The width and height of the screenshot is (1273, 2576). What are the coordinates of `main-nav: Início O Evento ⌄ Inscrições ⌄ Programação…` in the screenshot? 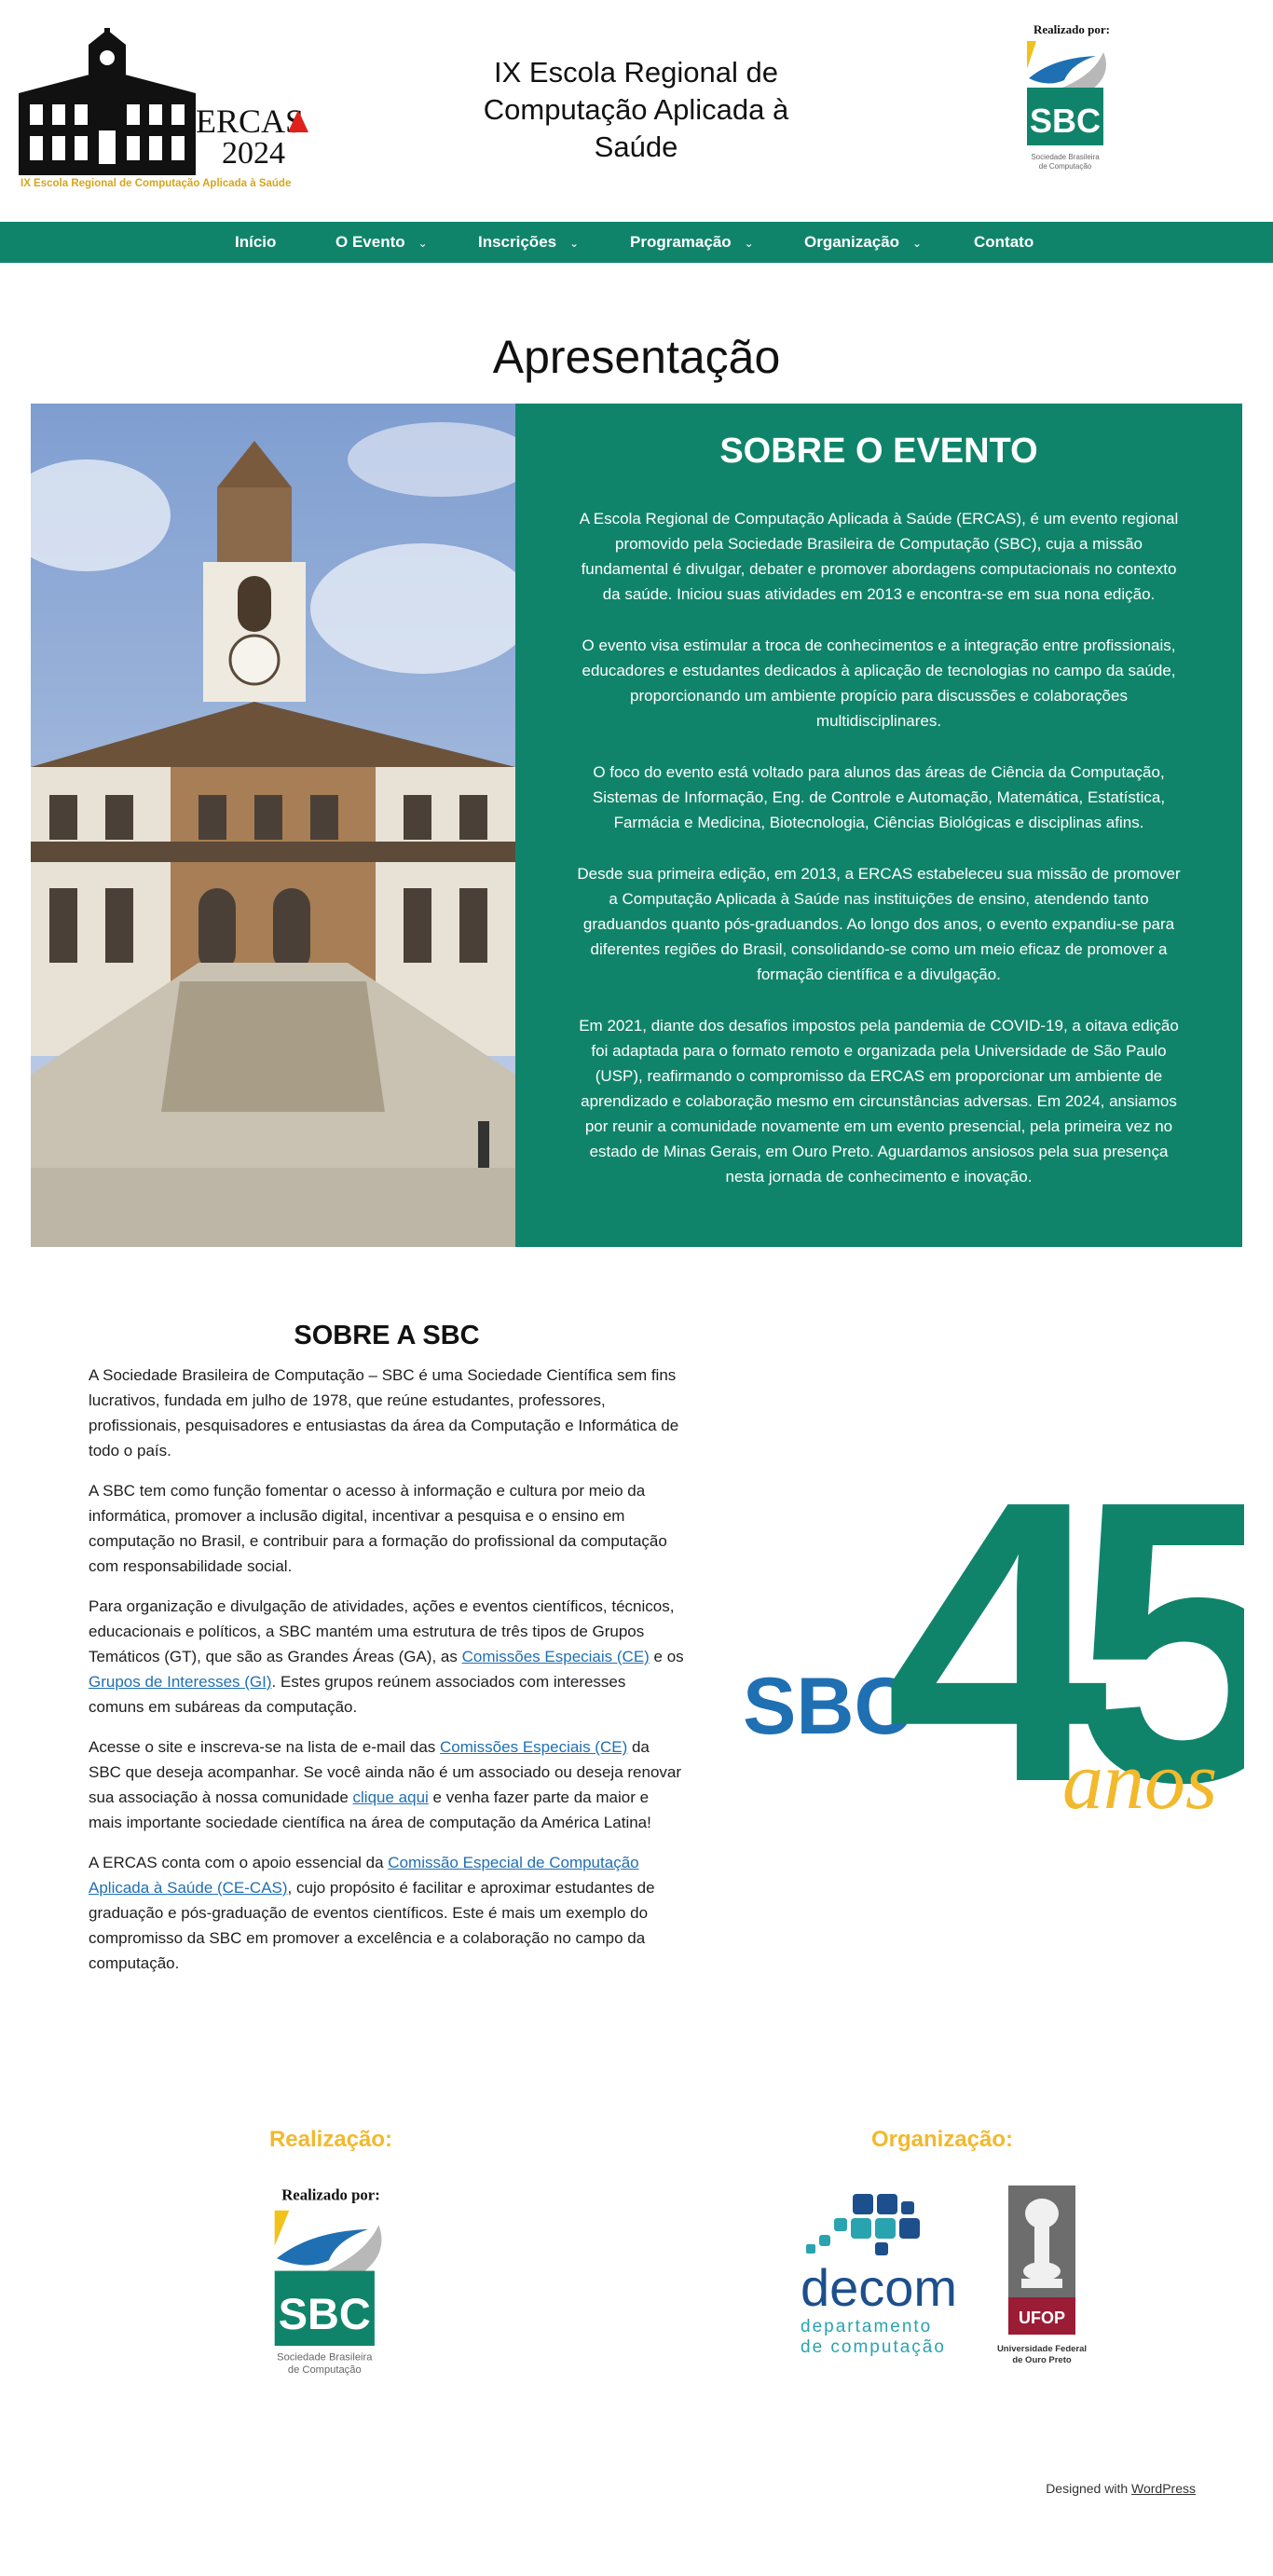 It's located at (636, 242).